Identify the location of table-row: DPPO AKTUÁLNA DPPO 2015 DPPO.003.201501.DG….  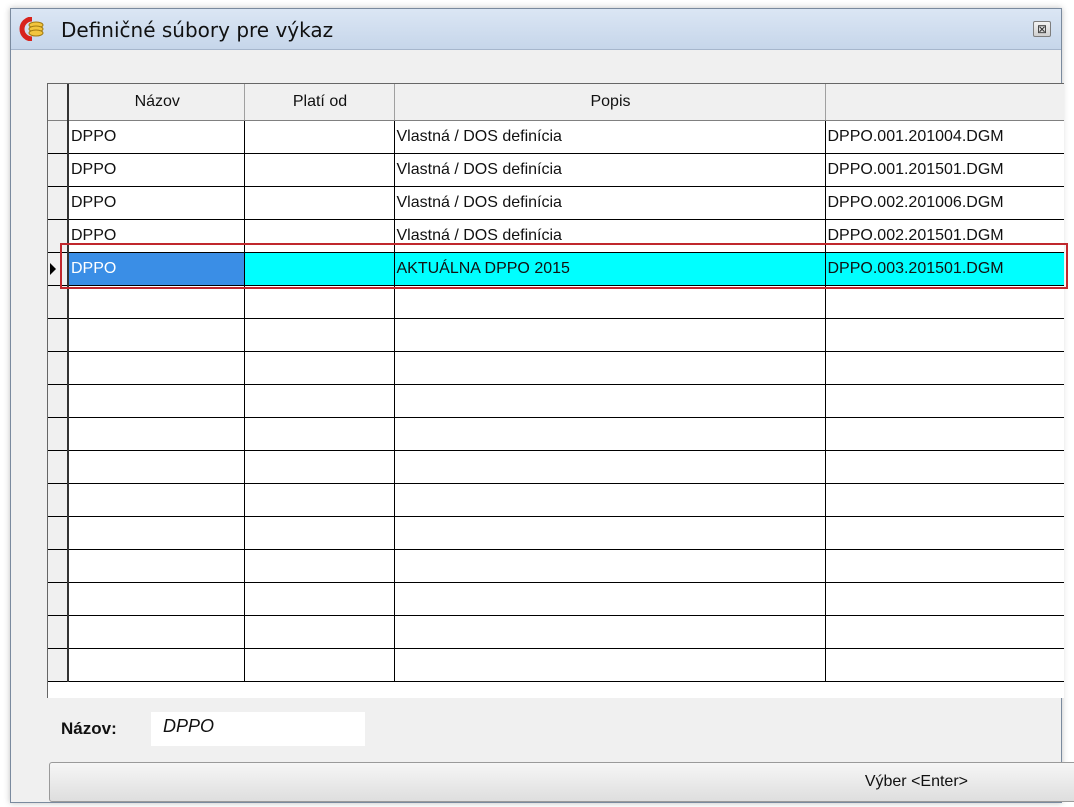
(556, 269).